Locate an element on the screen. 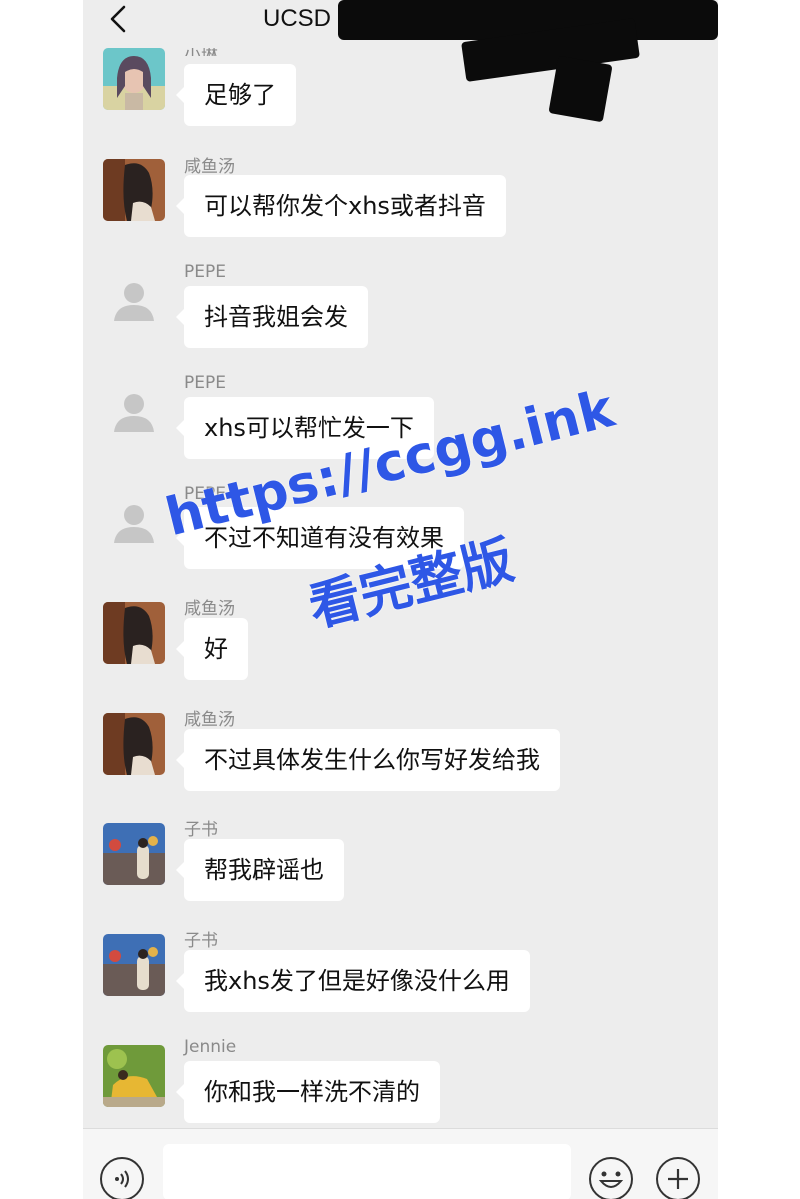 The width and height of the screenshot is (800, 1199). plus-icon is located at coordinates (678, 1179).